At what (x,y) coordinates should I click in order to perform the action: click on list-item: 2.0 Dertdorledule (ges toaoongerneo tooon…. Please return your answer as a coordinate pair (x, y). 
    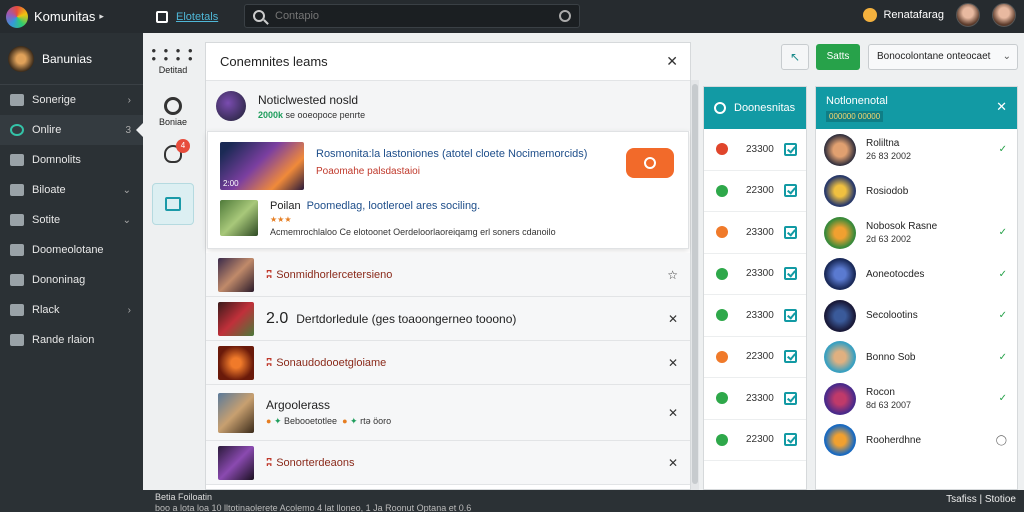
    Looking at the image, I should click on (448, 319).